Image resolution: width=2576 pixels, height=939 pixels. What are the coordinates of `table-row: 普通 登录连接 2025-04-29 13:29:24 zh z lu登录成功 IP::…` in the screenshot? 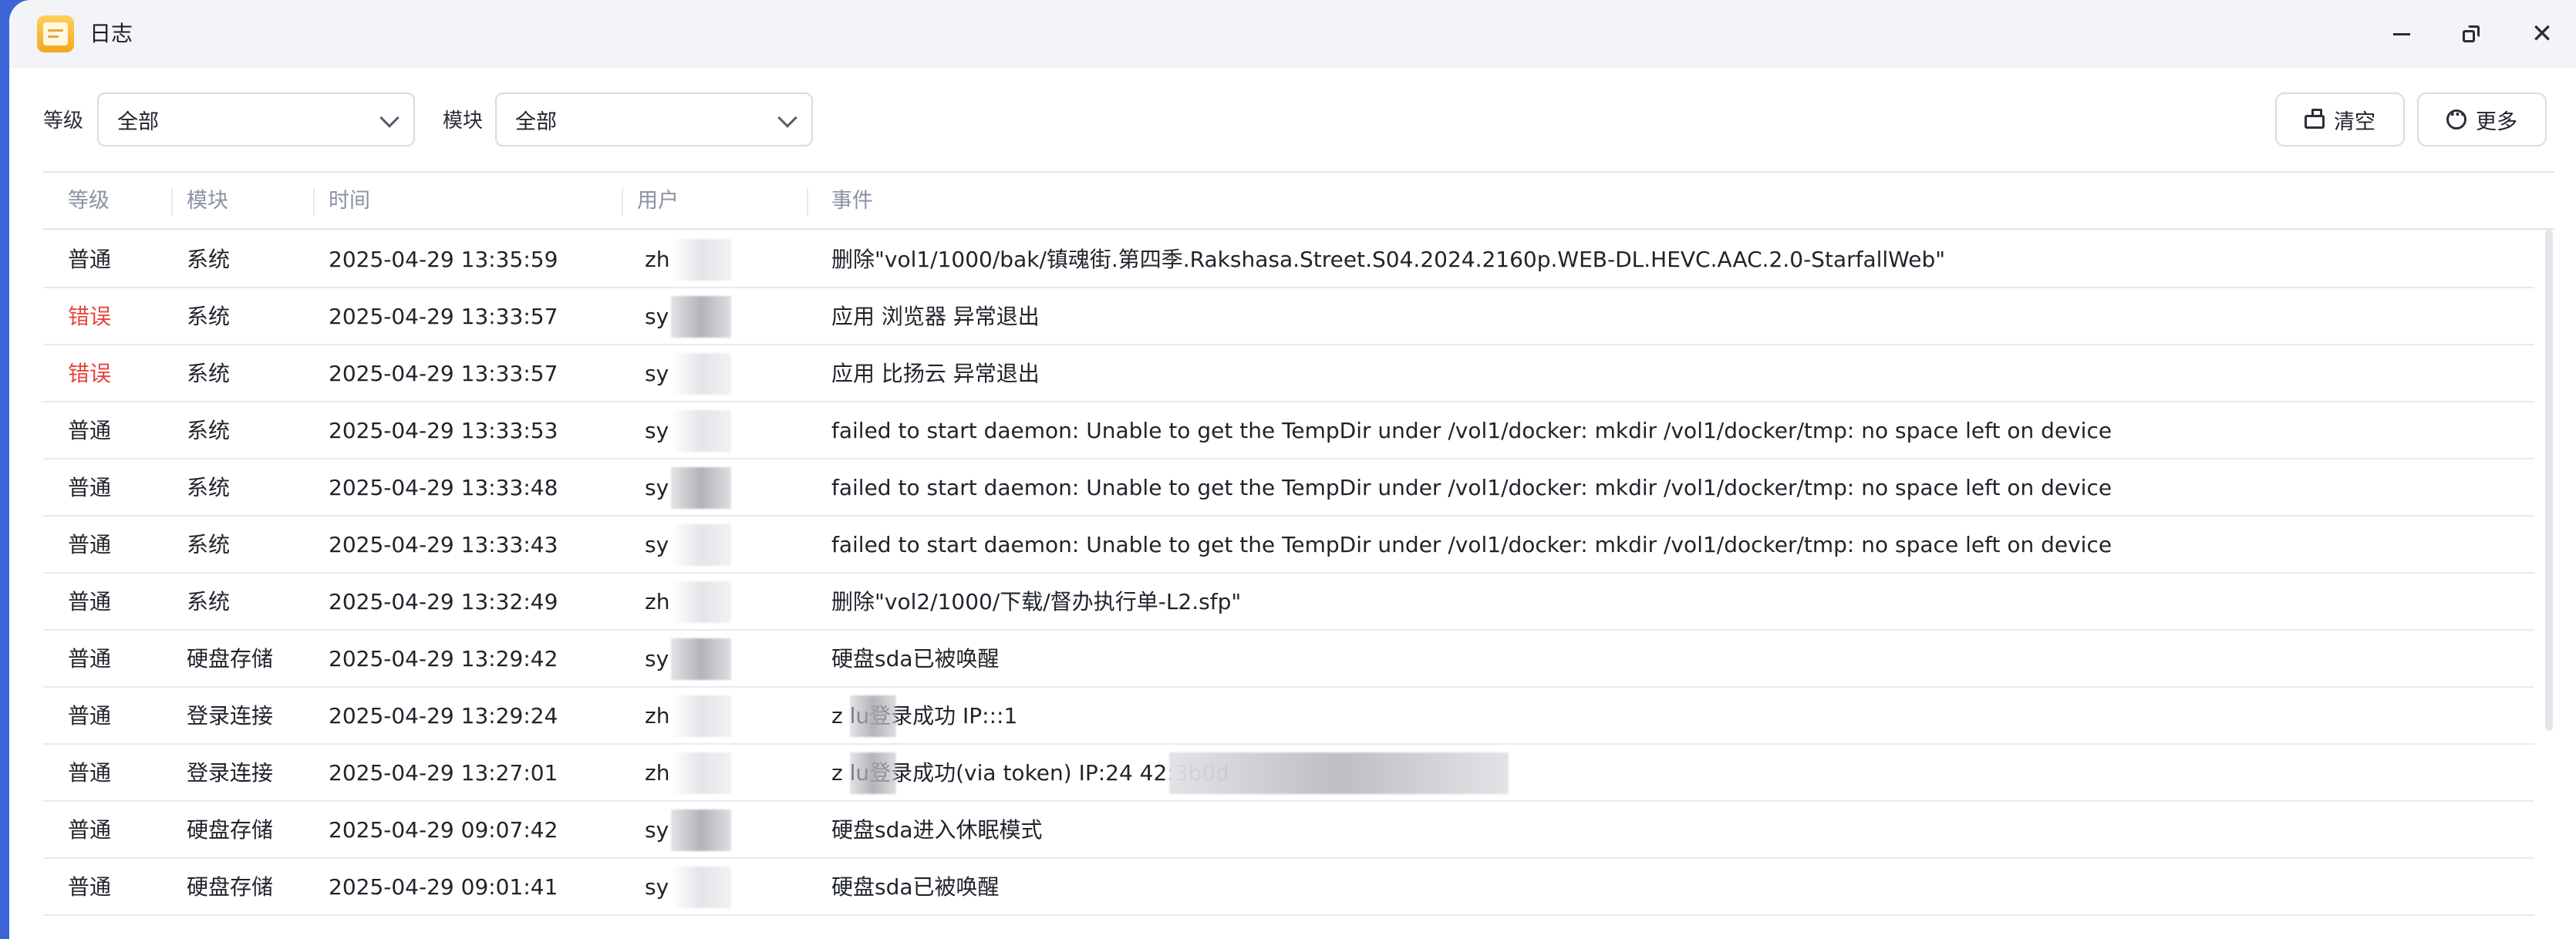 It's located at (1288, 716).